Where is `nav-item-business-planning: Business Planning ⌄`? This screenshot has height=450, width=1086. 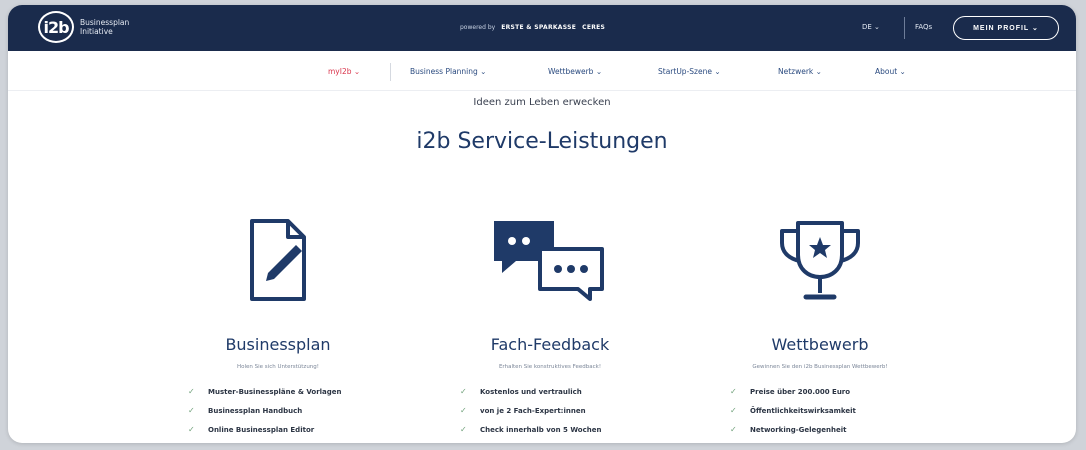 nav-item-business-planning: Business Planning ⌄ is located at coordinates (448, 71).